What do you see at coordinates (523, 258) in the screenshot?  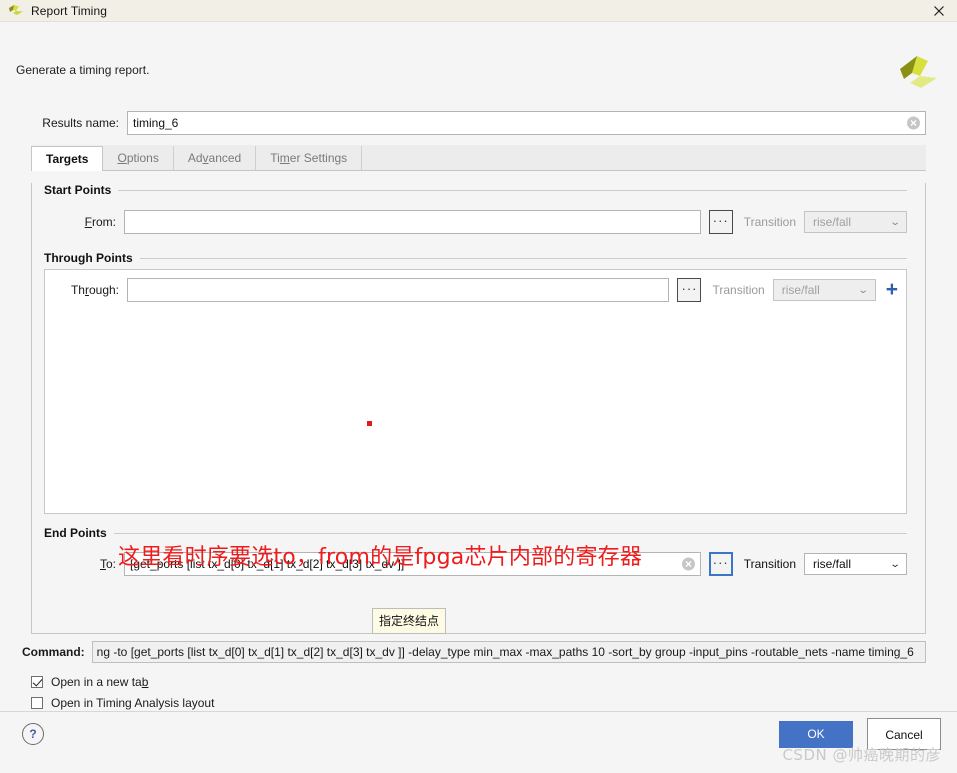 I see `through-points-rule` at bounding box center [523, 258].